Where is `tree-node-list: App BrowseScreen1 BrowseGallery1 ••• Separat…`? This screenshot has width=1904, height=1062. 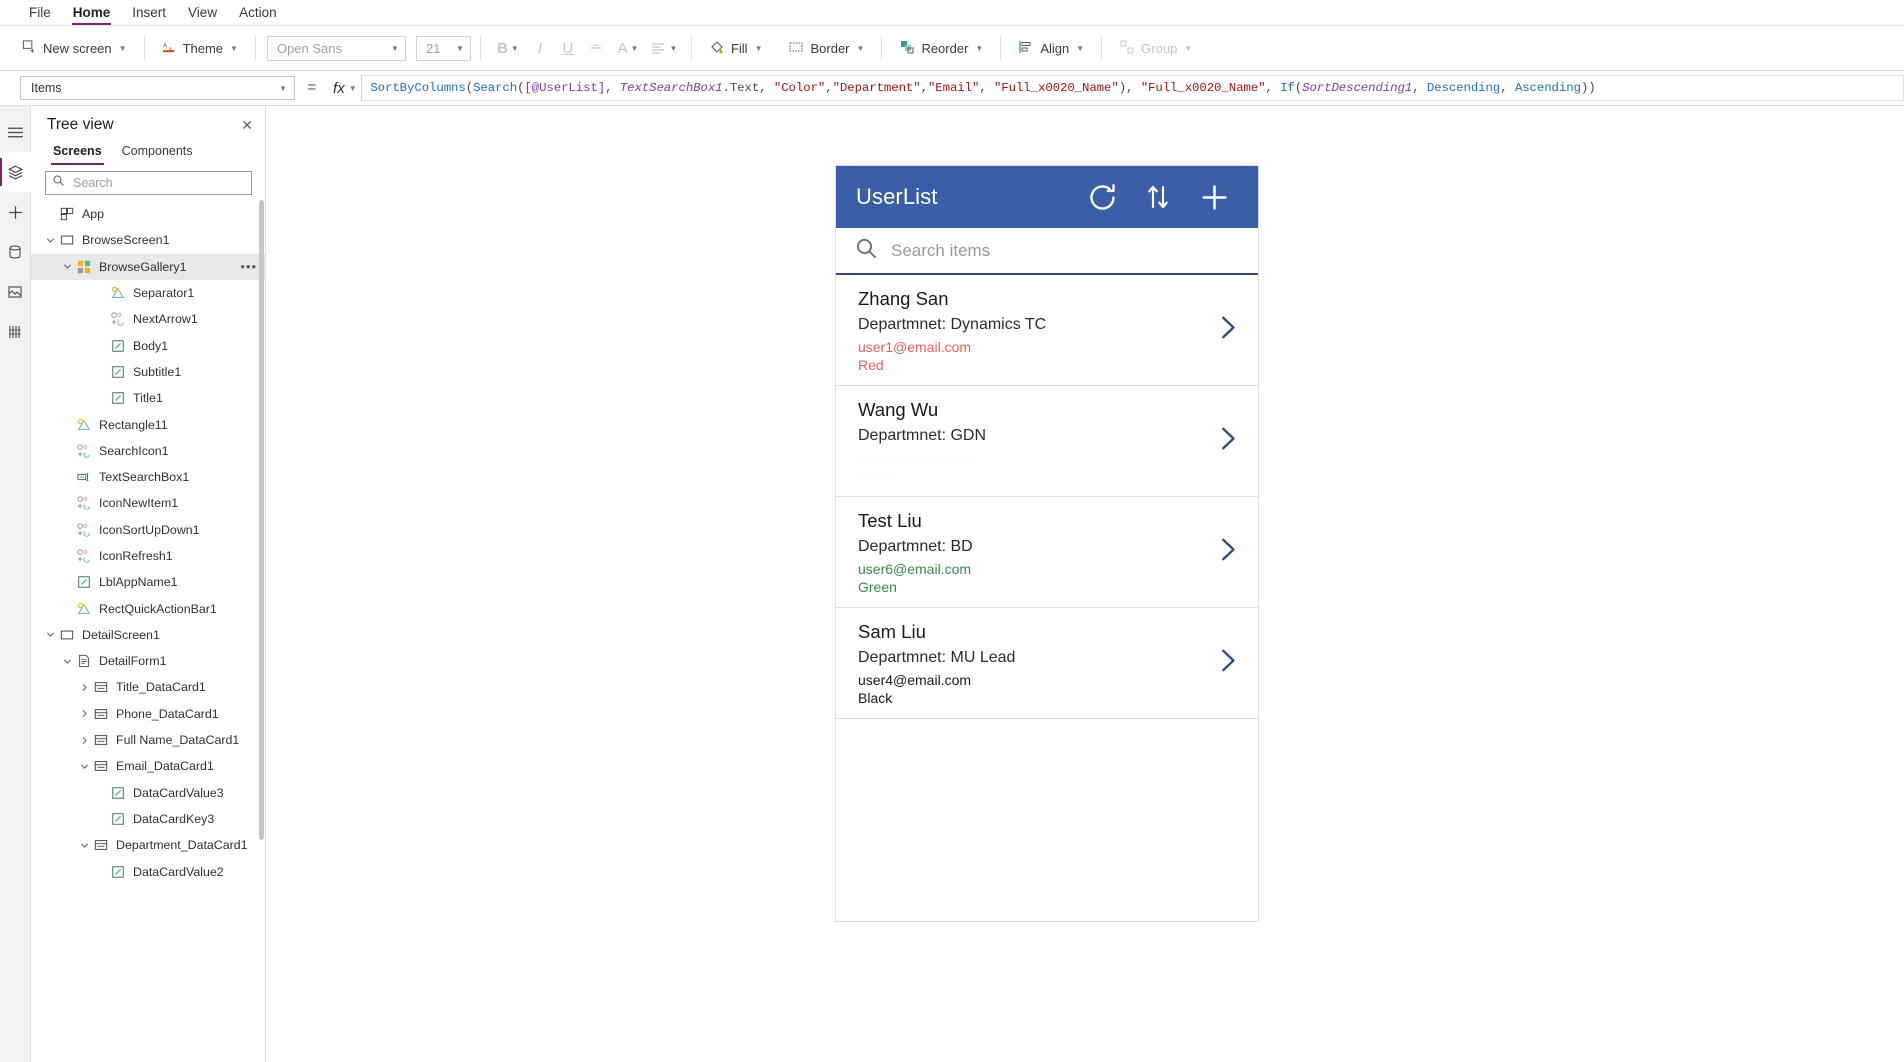 tree-node-list: App BrowseScreen1 BrowseGallery1 ••• Separat… is located at coordinates (148, 630).